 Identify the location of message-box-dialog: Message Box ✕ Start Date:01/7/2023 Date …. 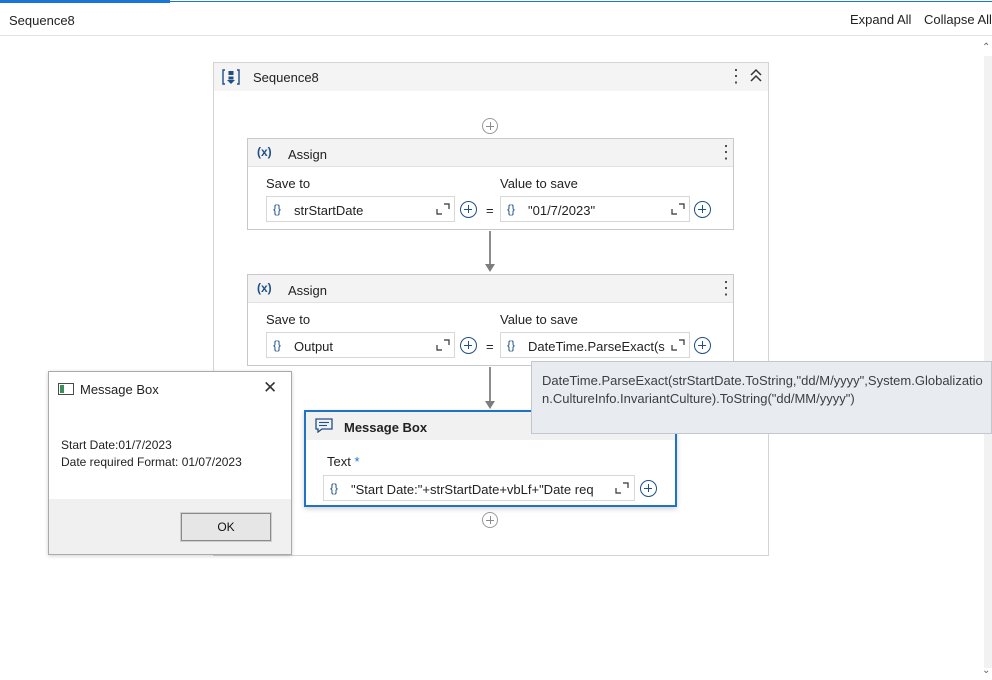
(170, 463).